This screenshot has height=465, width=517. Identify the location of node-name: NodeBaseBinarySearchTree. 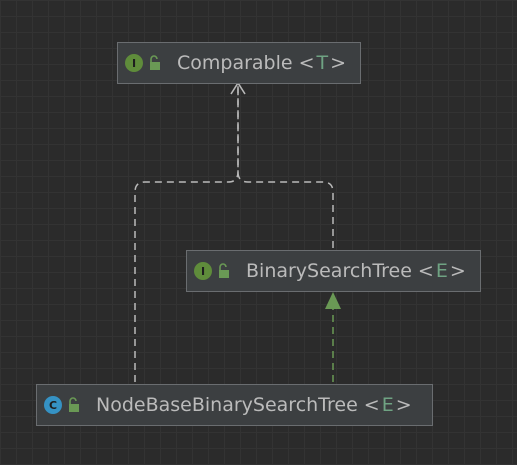
(227, 405).